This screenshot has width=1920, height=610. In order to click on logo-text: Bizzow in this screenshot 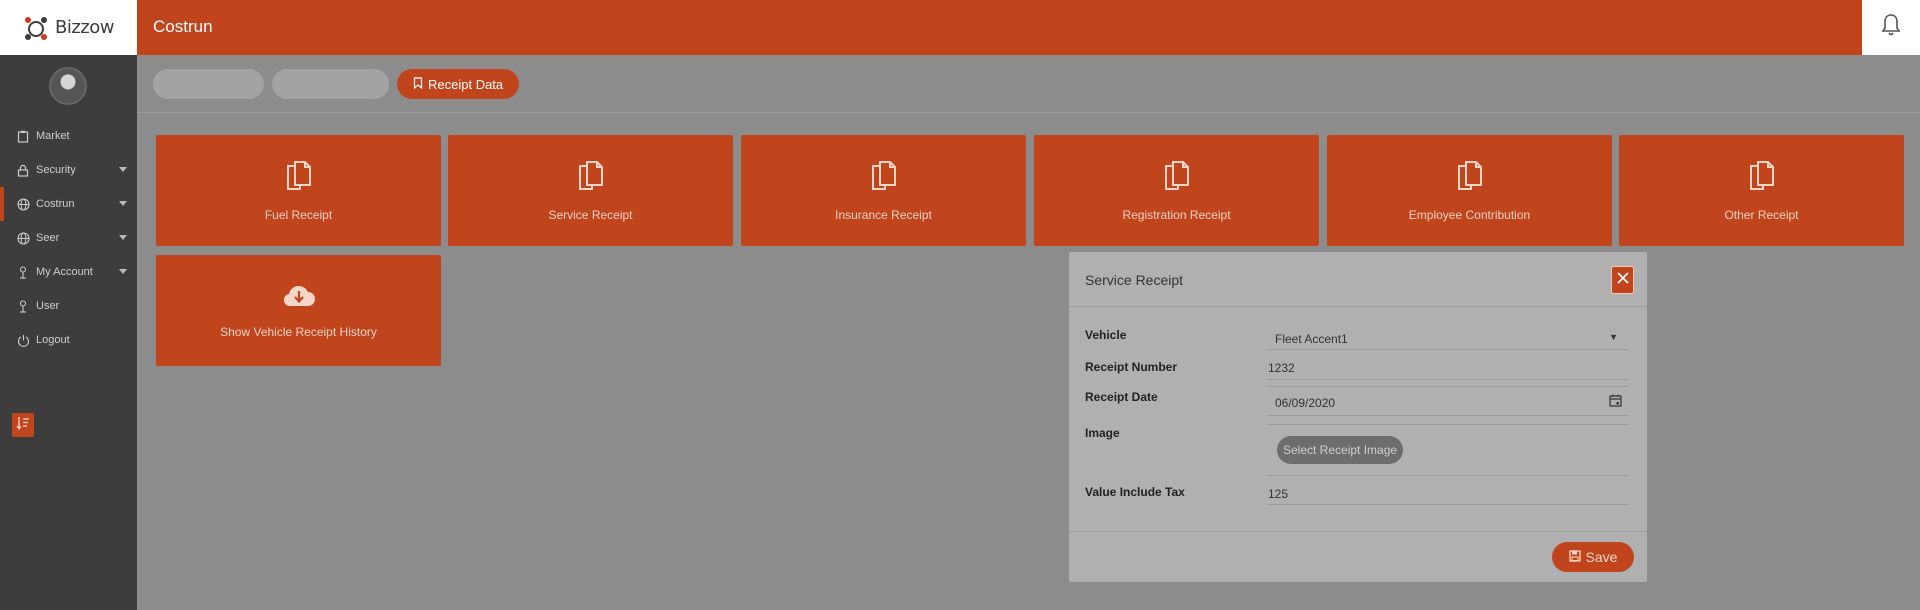, I will do `click(84, 27)`.